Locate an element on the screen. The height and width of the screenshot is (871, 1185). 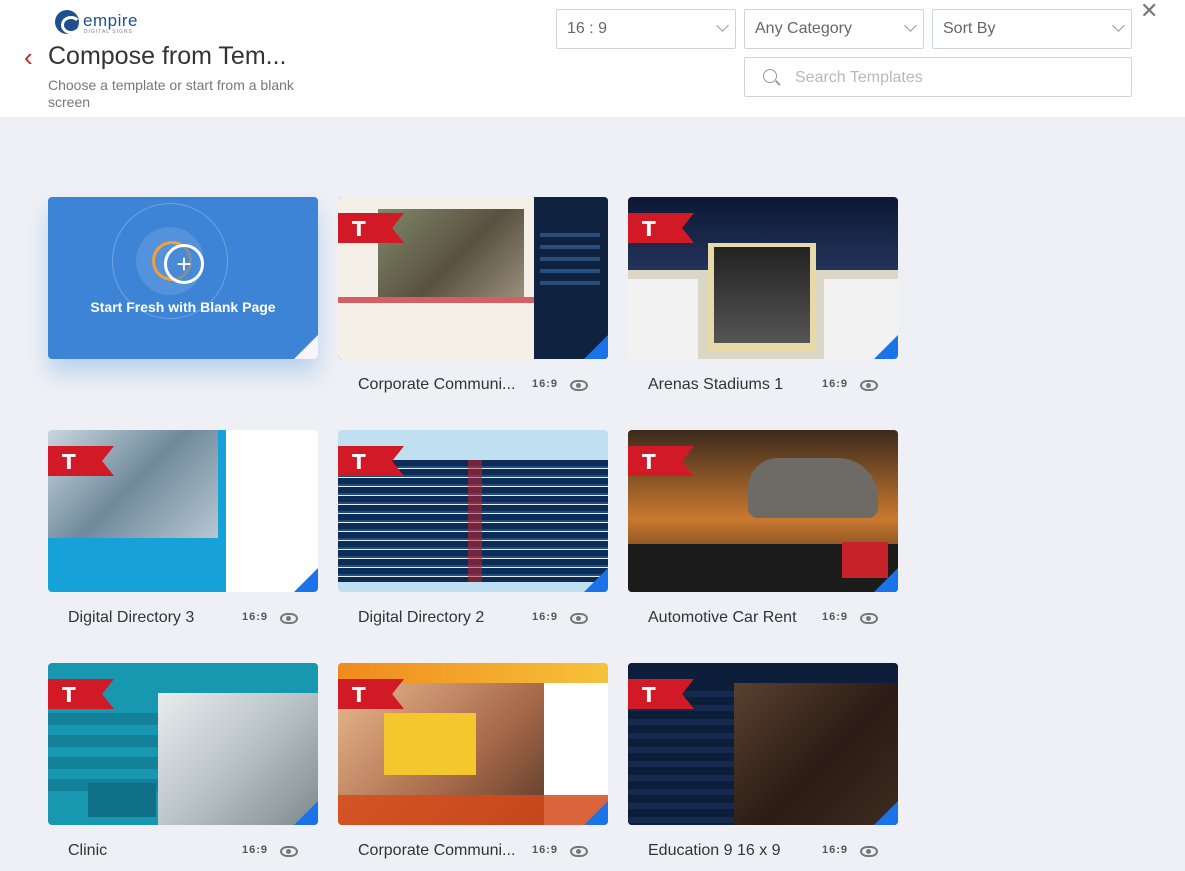
template-name: Education 9 16 x 9 is located at coordinates (714, 850).